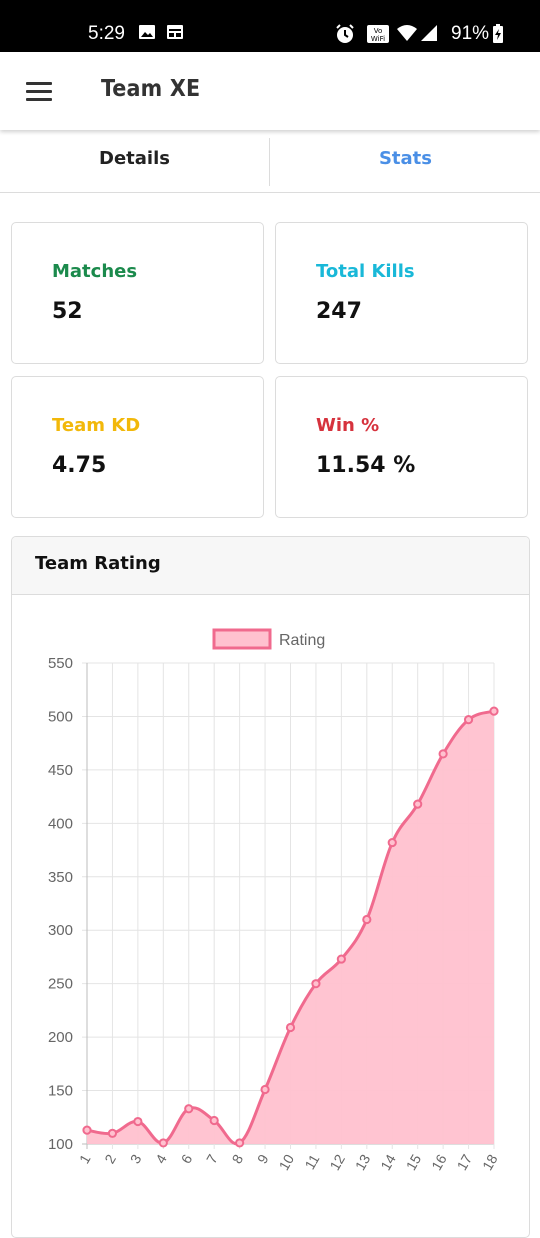 Image resolution: width=540 pixels, height=1238 pixels. Describe the element at coordinates (363, 1162) in the screenshot. I see `x-tick-label: 13` at that location.